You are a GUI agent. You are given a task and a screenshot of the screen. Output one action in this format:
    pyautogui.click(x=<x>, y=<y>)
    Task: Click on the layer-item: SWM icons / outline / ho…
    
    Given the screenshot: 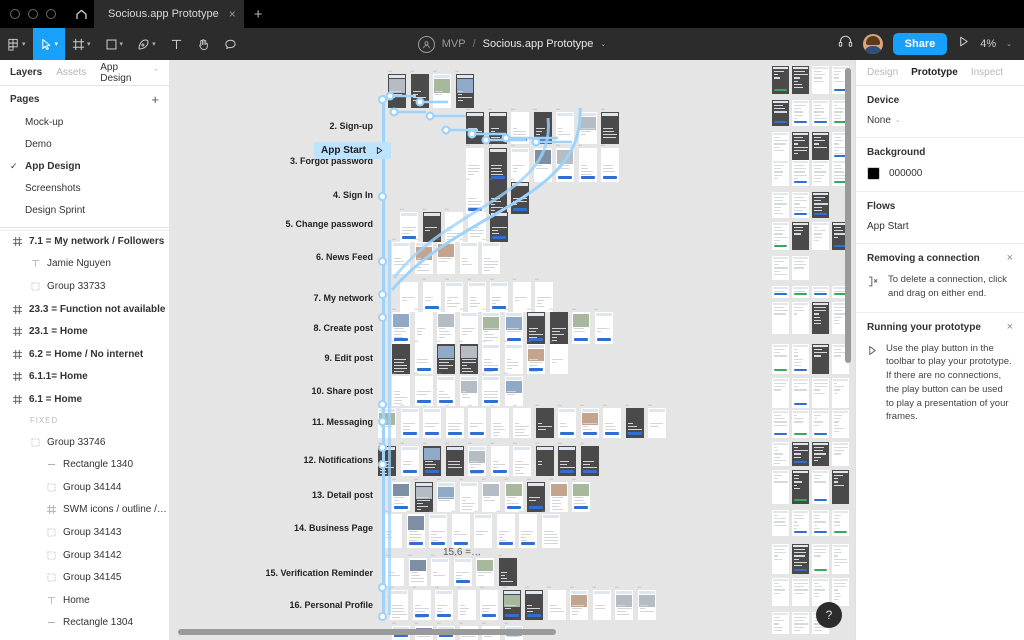 What is the action you would take?
    pyautogui.click(x=84, y=510)
    